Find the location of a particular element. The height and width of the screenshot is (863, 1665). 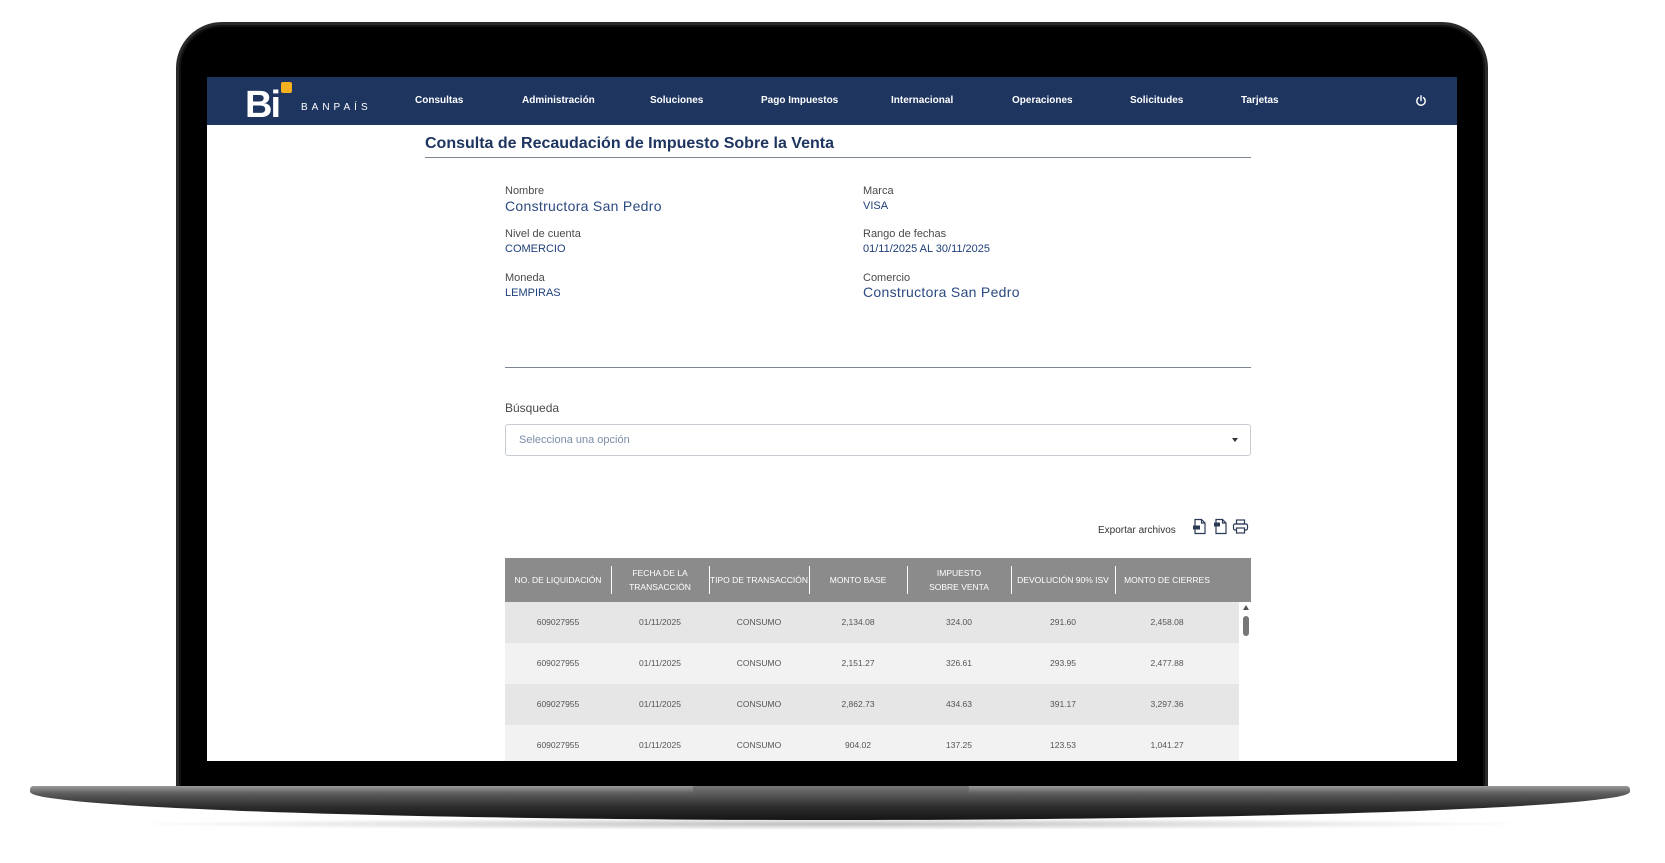

cell-impuesto: 326.61 is located at coordinates (959, 663).